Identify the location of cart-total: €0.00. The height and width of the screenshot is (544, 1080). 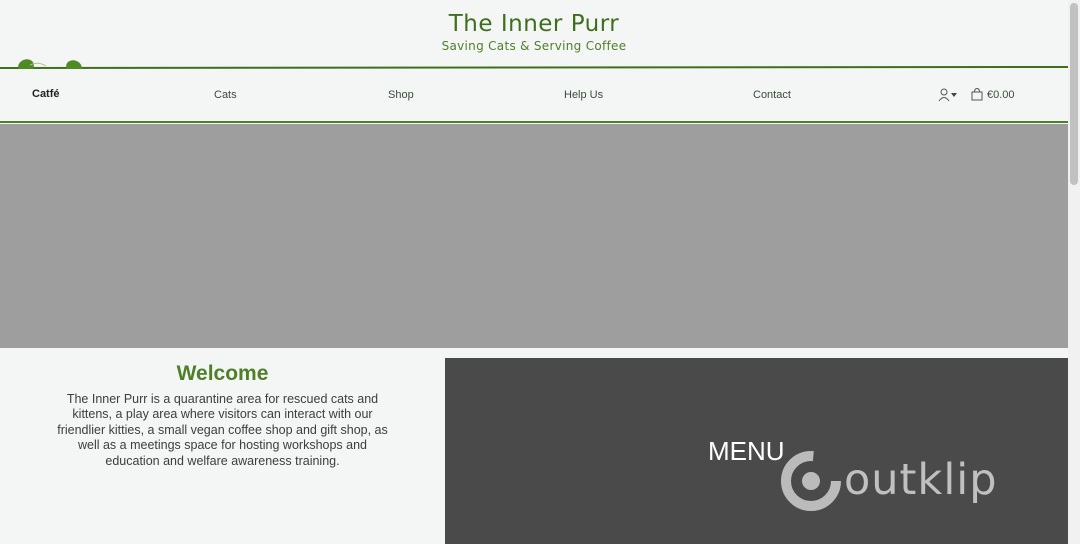
(1001, 95).